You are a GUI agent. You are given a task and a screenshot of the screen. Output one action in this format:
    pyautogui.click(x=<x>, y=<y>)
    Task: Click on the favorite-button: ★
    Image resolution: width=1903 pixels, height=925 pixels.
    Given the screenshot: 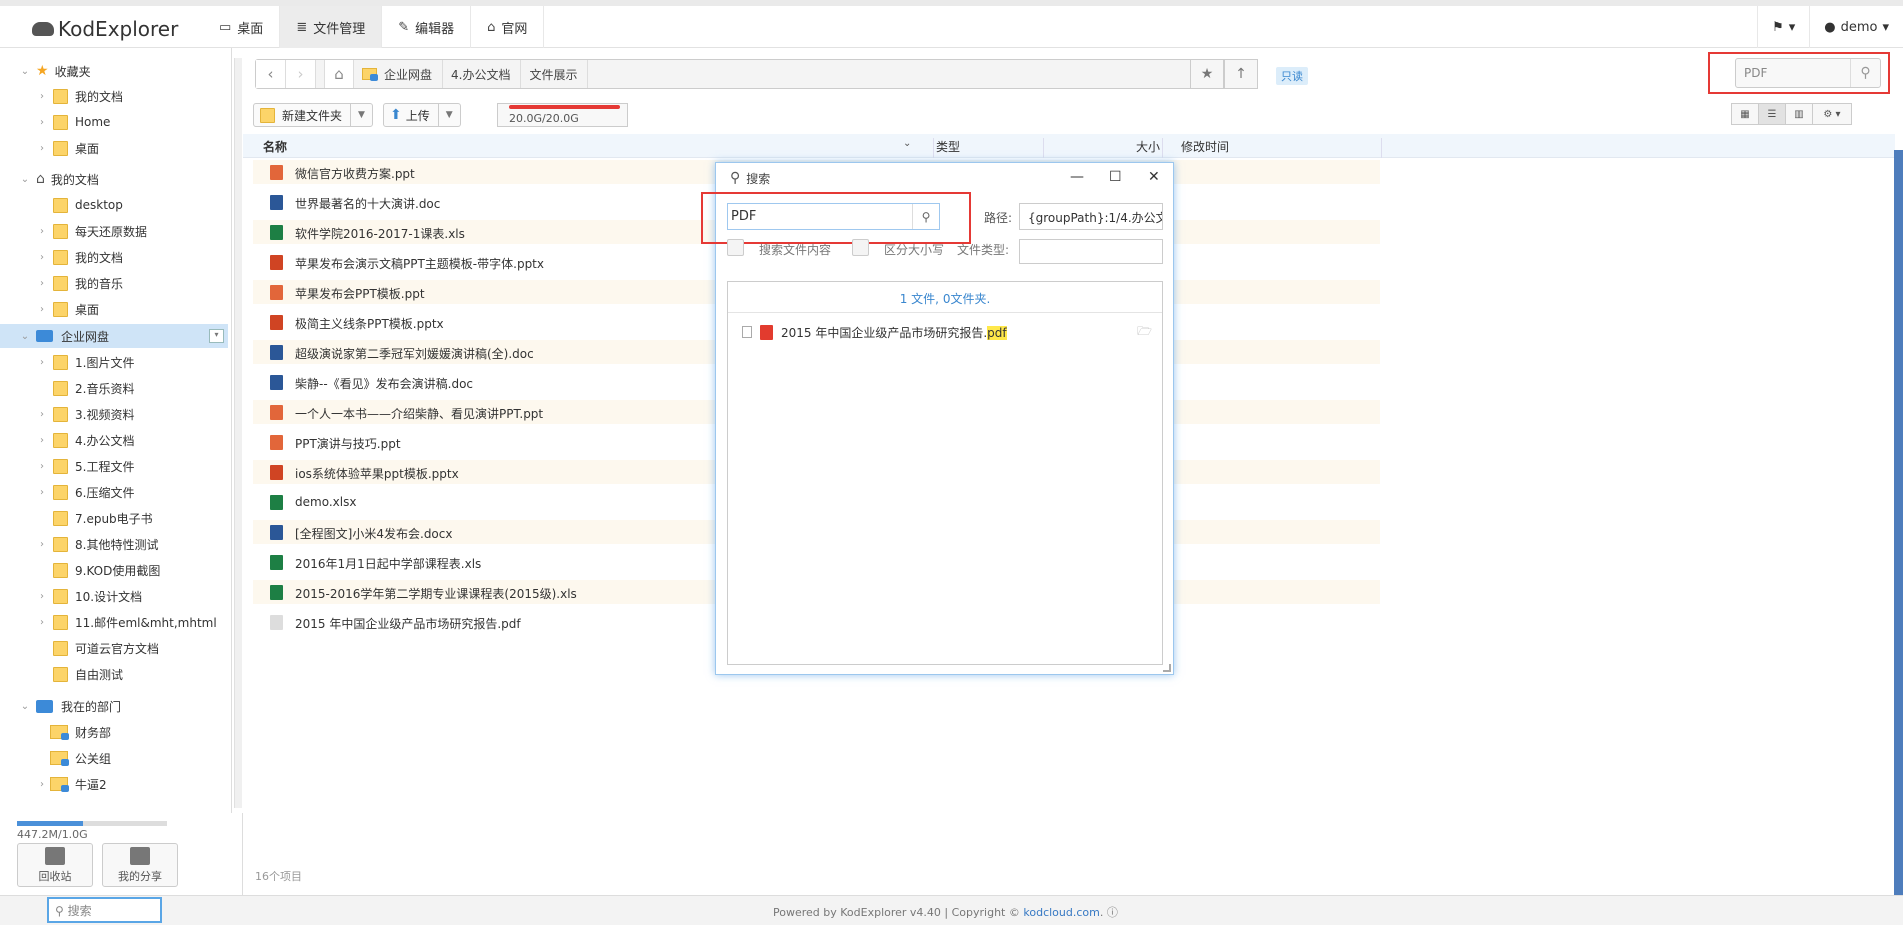 What is the action you would take?
    pyautogui.click(x=1207, y=74)
    